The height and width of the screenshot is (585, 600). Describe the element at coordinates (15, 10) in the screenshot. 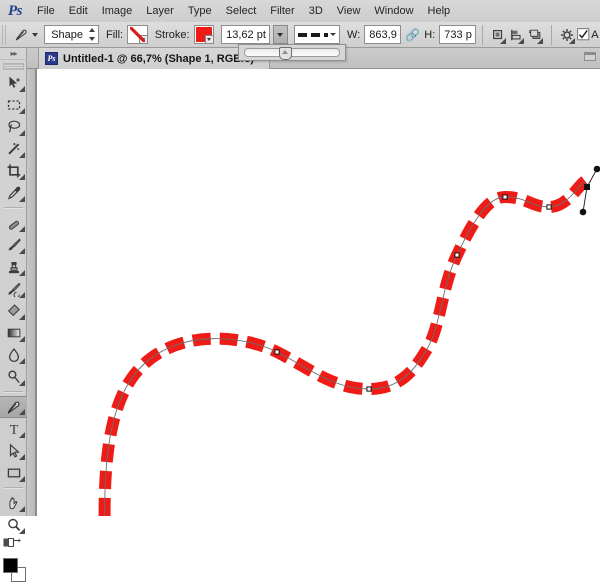

I see `photoshop-logo-icon: Ps` at that location.